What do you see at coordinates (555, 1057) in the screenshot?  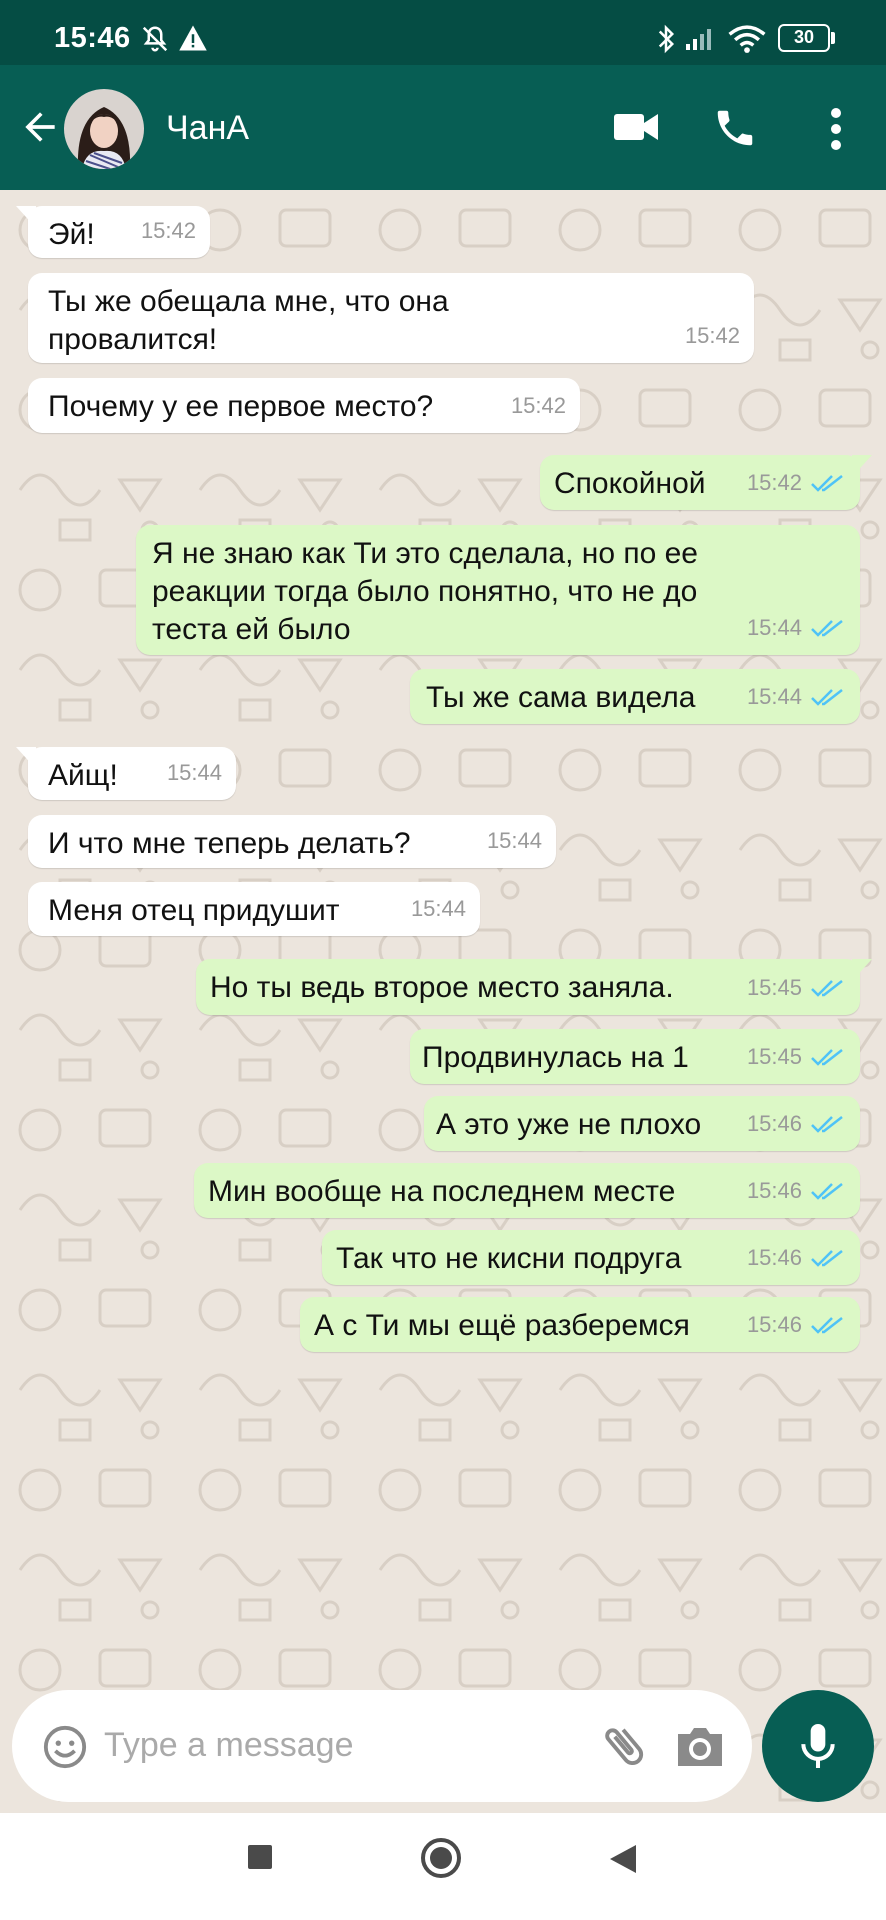 I see `message-text: Продвинулась на 1` at bounding box center [555, 1057].